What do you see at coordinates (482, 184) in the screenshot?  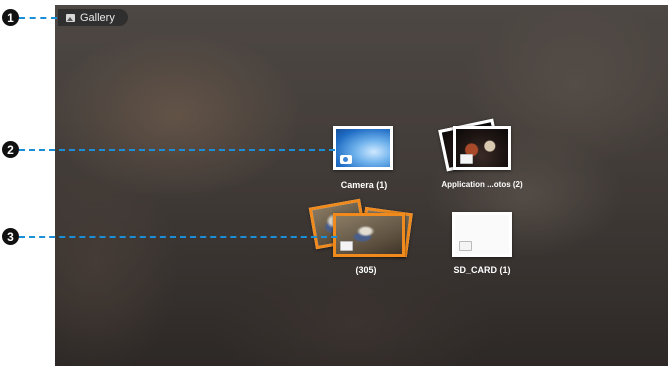 I see `album-application-photos-caption: Application ...otos (2)` at bounding box center [482, 184].